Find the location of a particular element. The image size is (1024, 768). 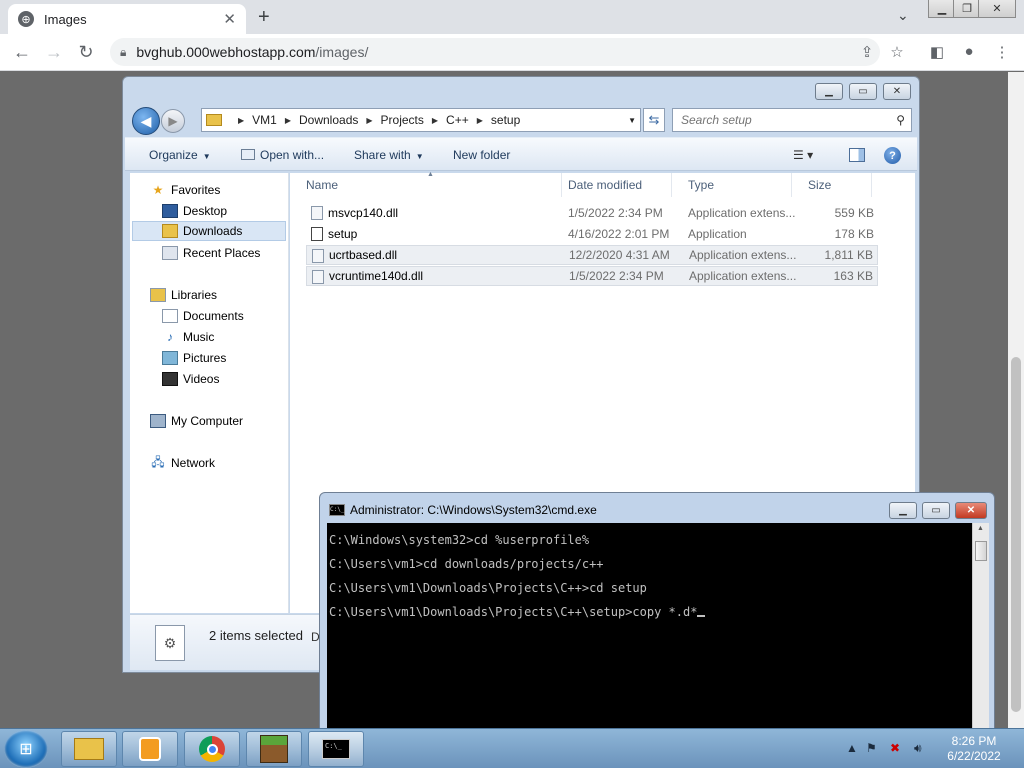

change-view-icon: ☰ ▾ is located at coordinates (803, 155).